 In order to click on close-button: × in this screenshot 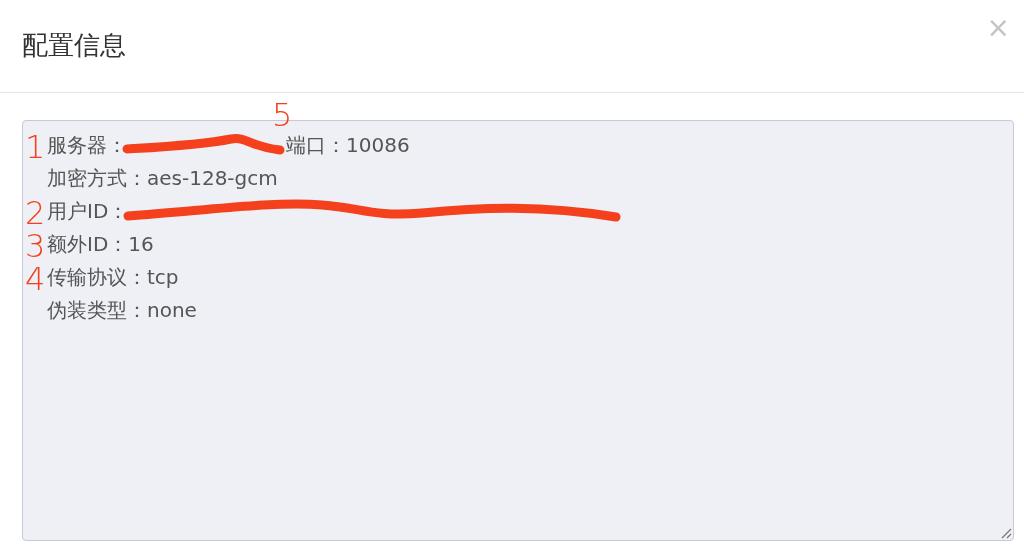, I will do `click(998, 28)`.